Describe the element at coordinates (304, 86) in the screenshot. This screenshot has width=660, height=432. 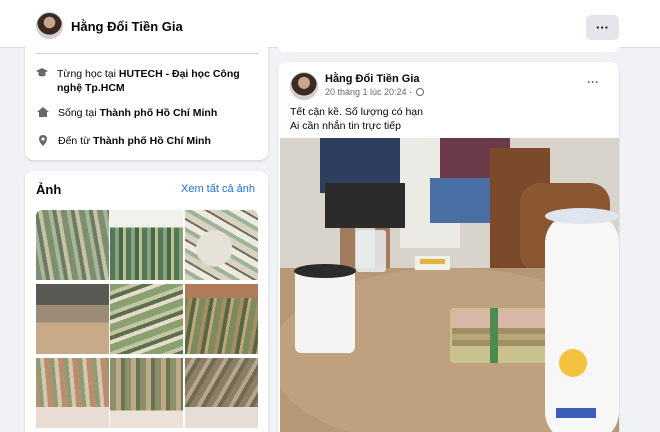
I see `post-author-avatar` at that location.